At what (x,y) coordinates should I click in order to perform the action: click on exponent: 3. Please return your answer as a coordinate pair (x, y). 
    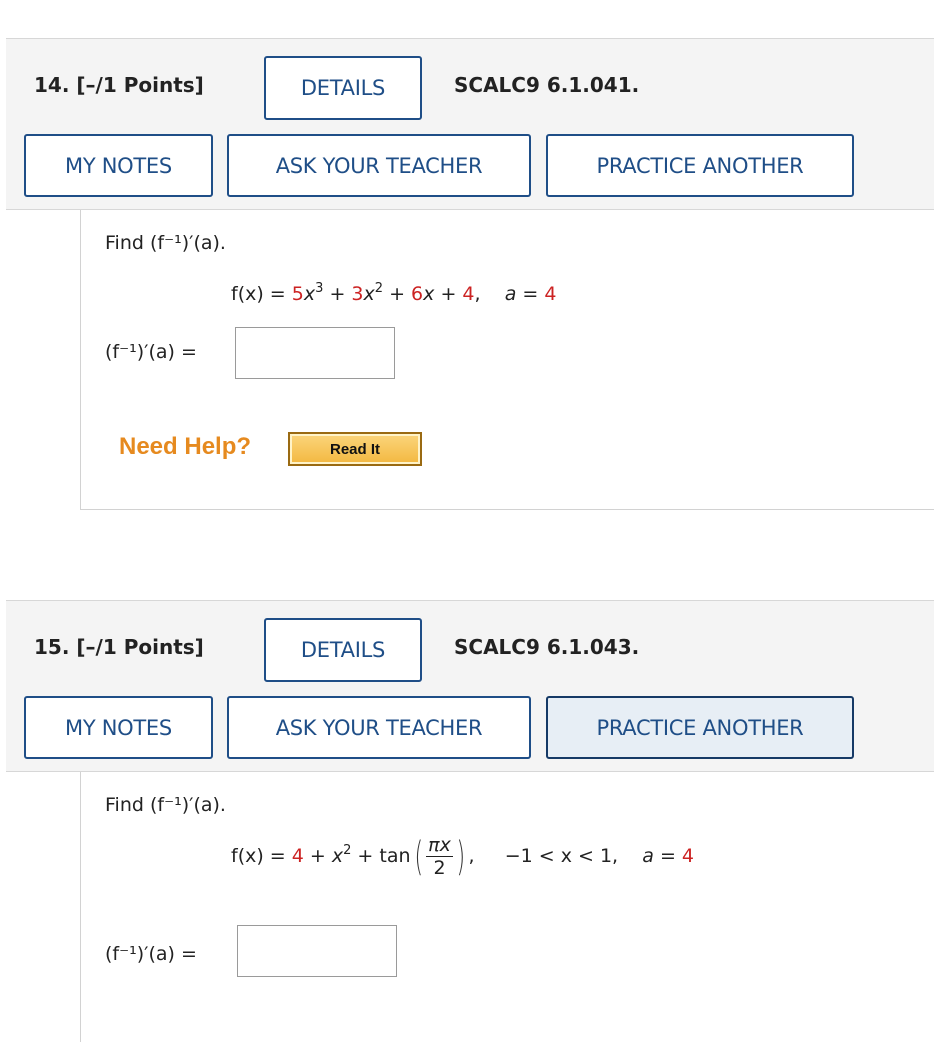
    Looking at the image, I should click on (319, 288).